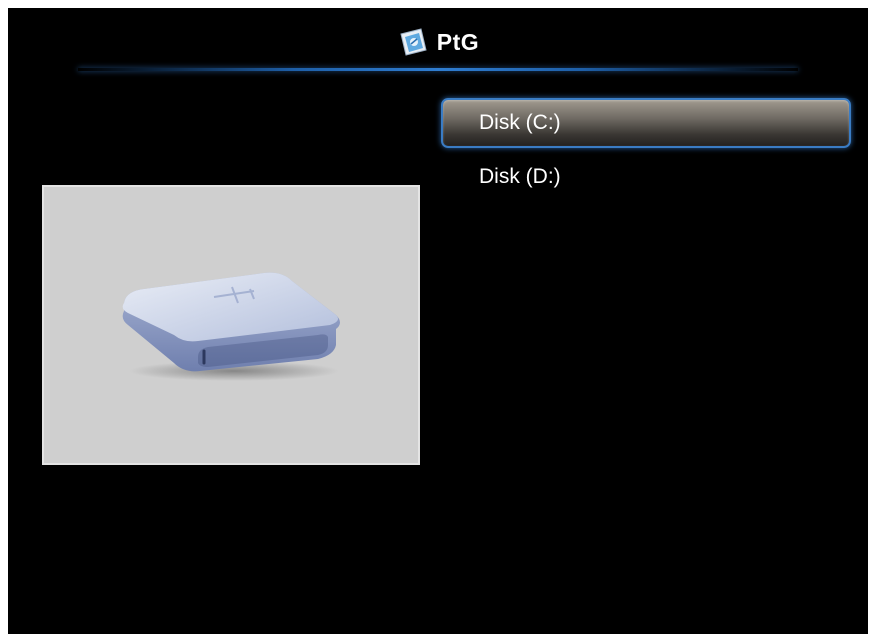 The image size is (873, 640). I want to click on header: PtG, so click(438, 43).